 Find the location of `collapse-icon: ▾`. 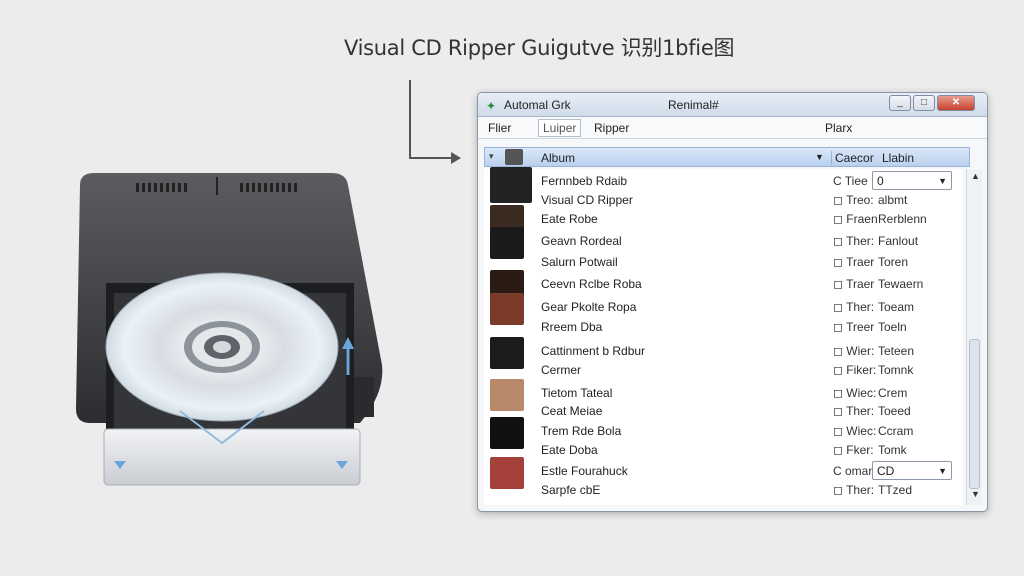

collapse-icon: ▾ is located at coordinates (491, 156).